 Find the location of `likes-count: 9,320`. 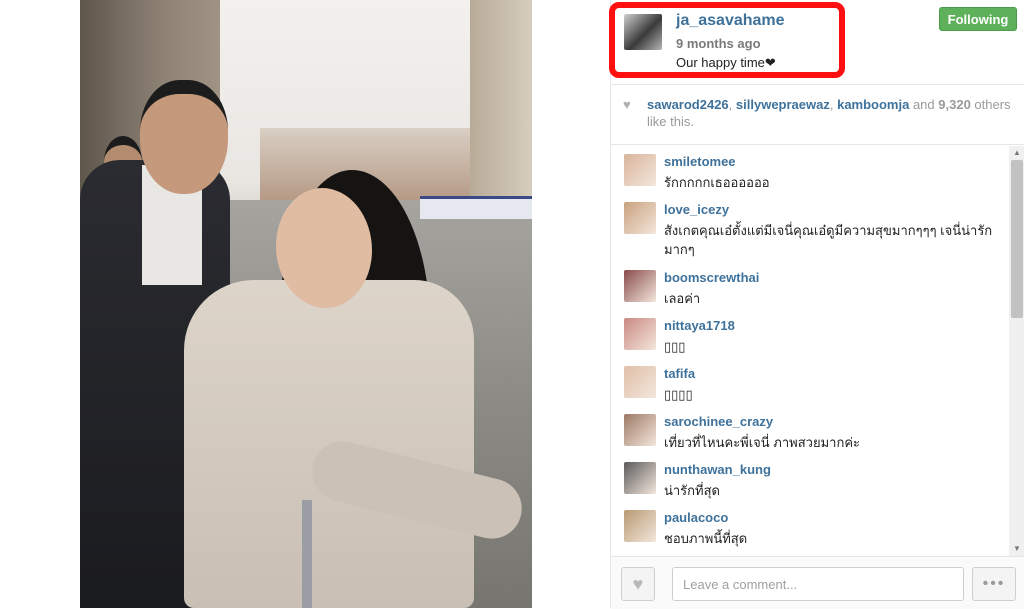

likes-count: 9,320 is located at coordinates (954, 104).